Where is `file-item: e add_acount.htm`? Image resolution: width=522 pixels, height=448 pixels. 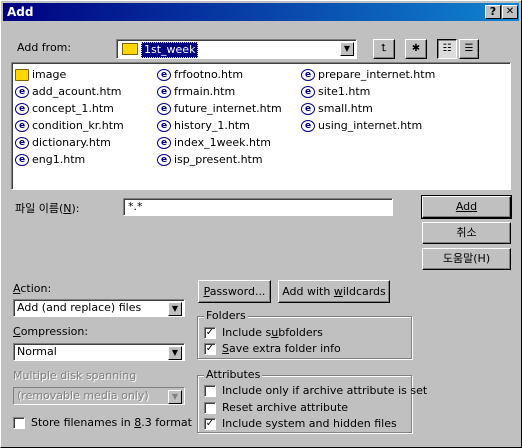 file-item: e add_acount.htm is located at coordinates (69, 91).